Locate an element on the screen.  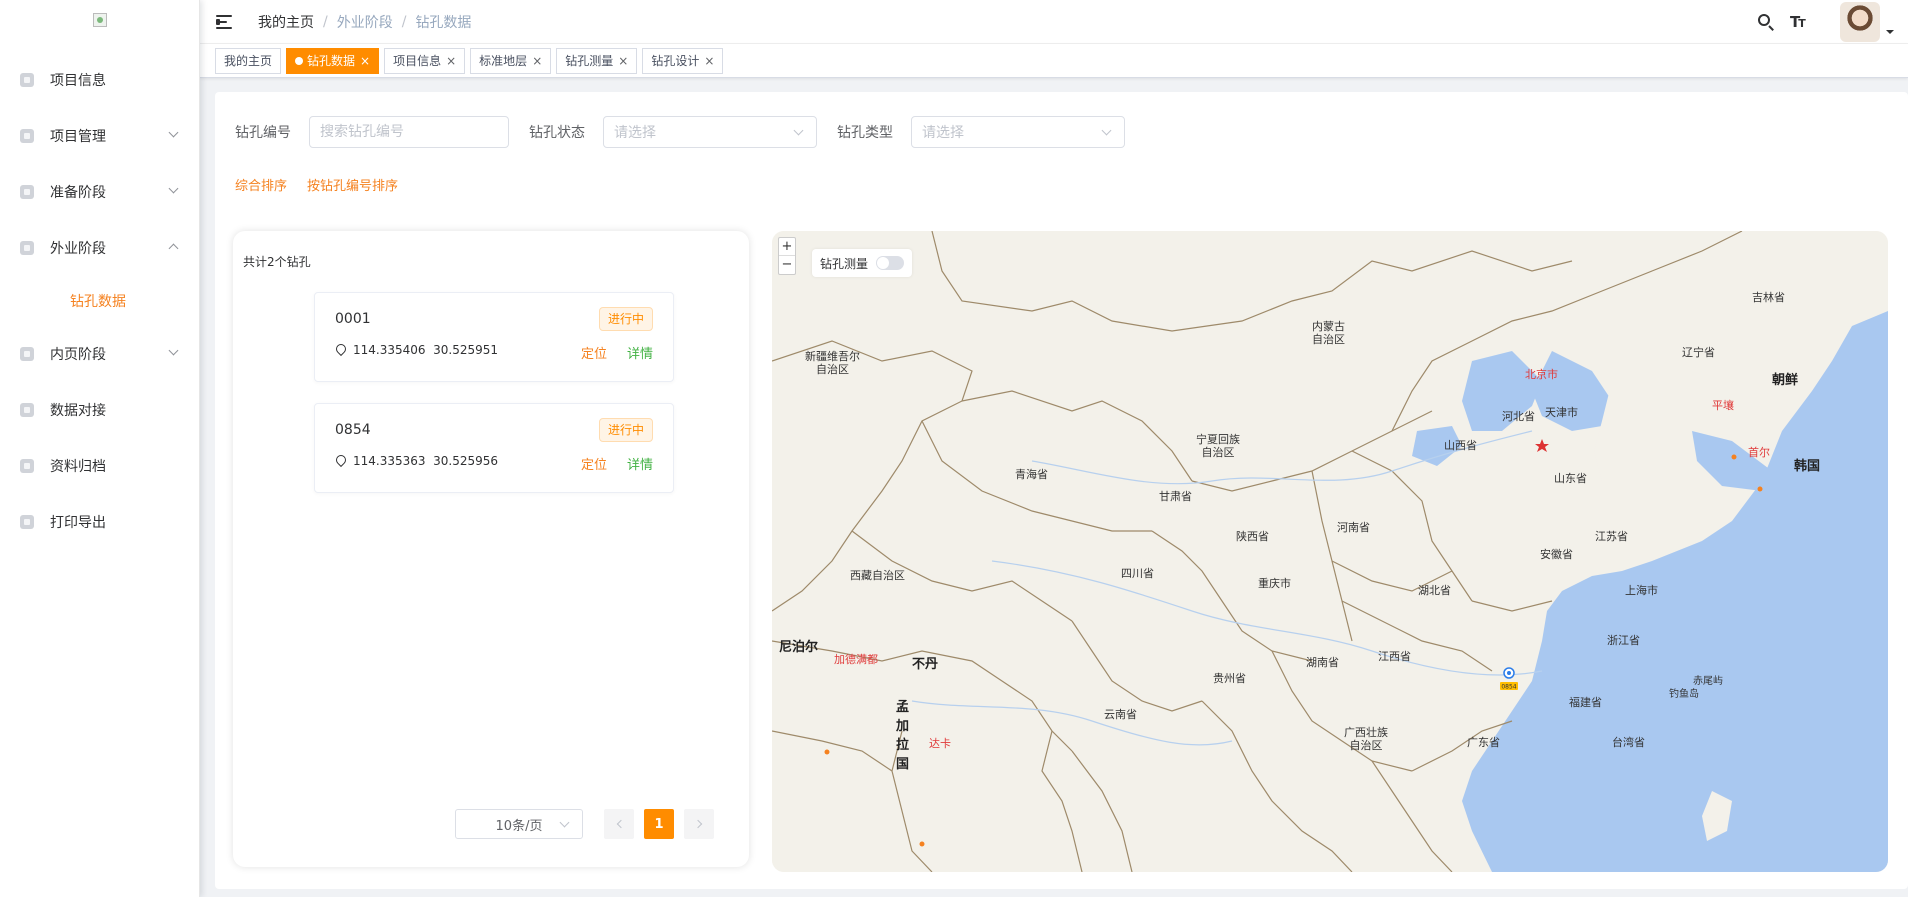
map-label: 浙江省 is located at coordinates (1623, 640).